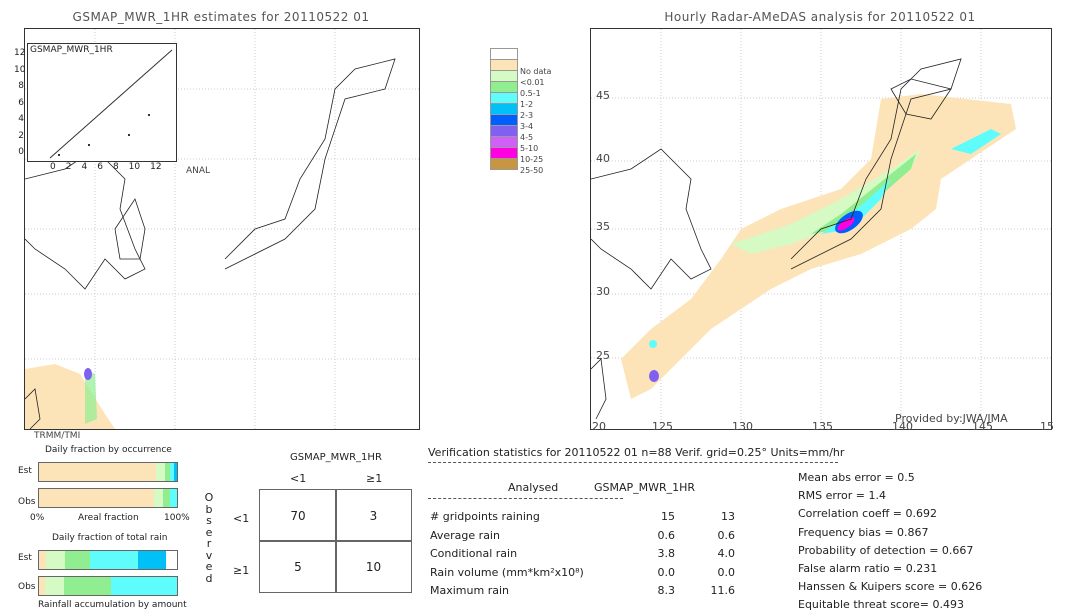 The image size is (1080, 612). Describe the element at coordinates (1047, 426) in the screenshot. I see `lon-tick: 15` at that location.